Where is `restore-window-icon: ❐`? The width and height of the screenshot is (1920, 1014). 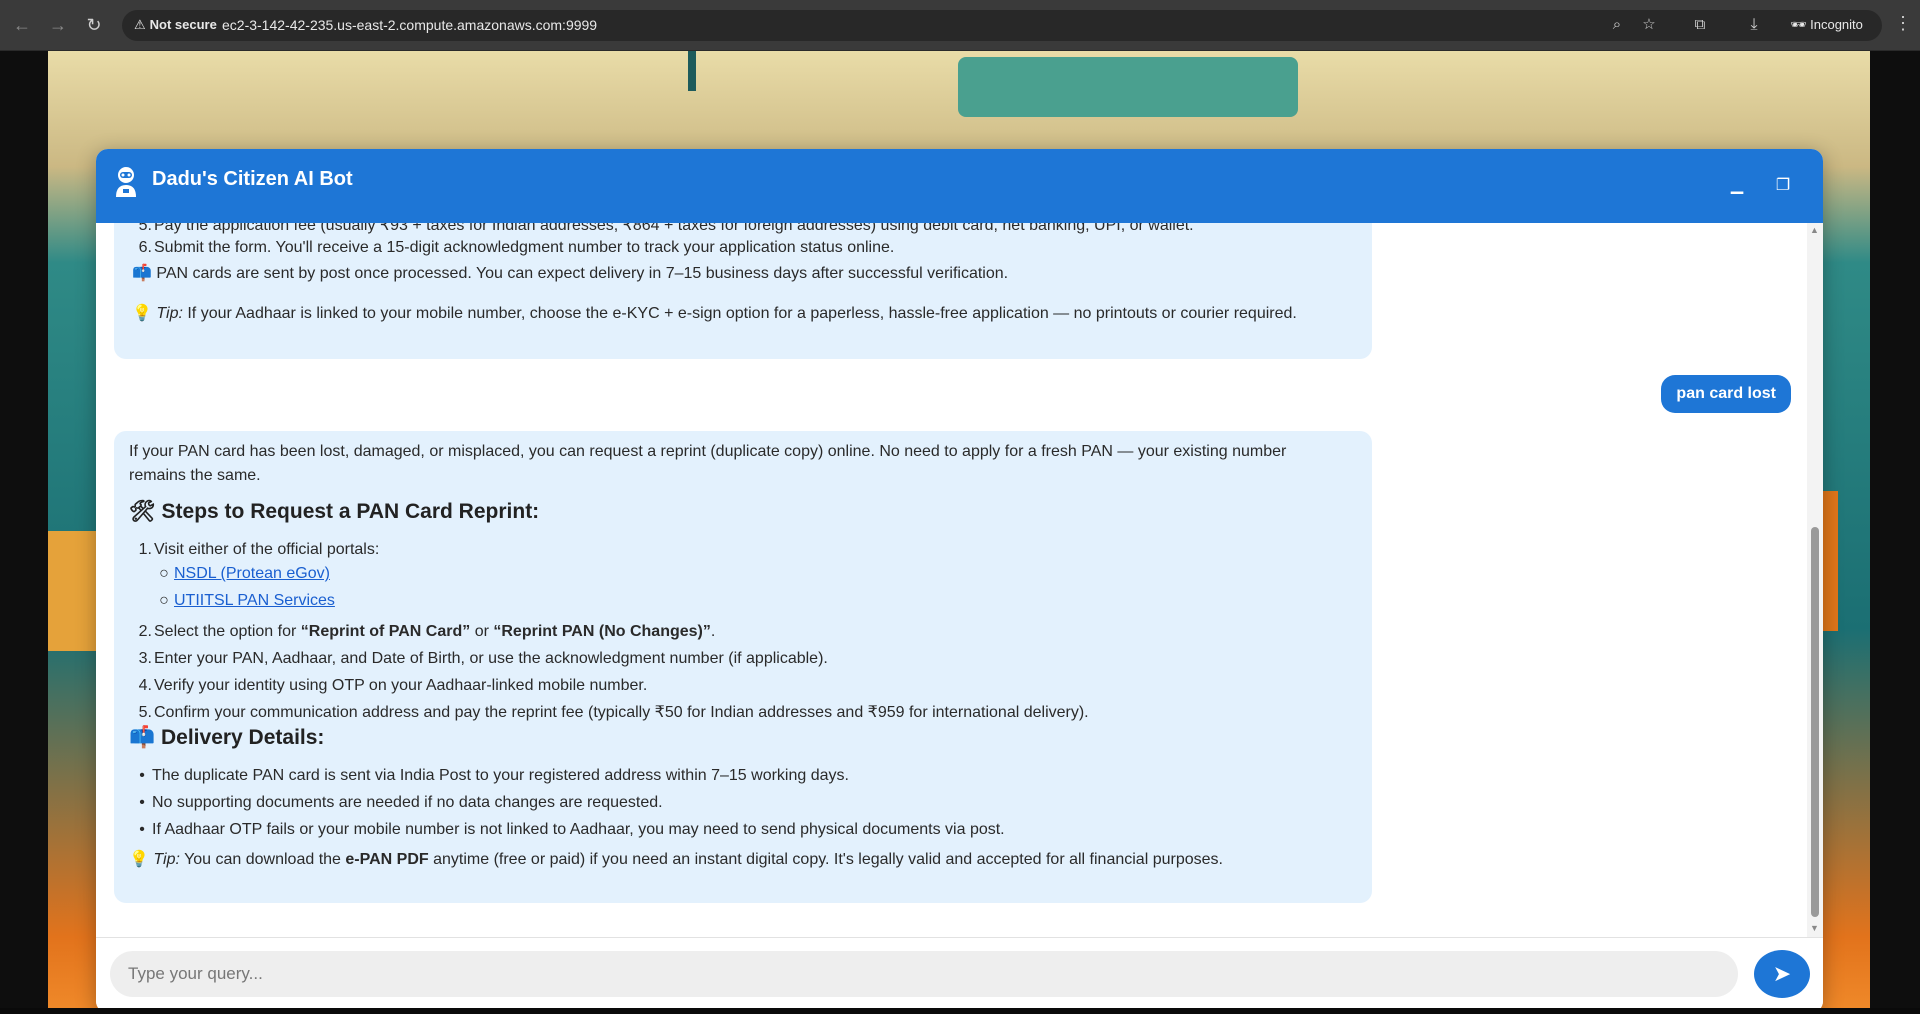
restore-window-icon: ❐ is located at coordinates (1783, 186).